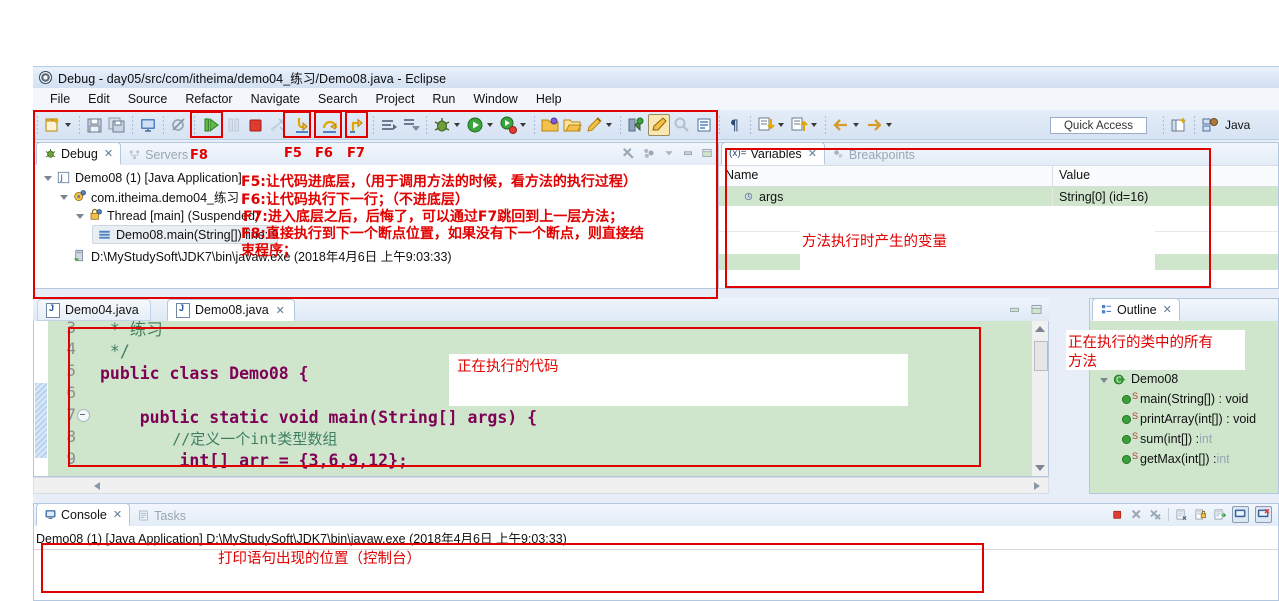  Describe the element at coordinates (83, 415) in the screenshot. I see `fold-collapse-icon` at that location.